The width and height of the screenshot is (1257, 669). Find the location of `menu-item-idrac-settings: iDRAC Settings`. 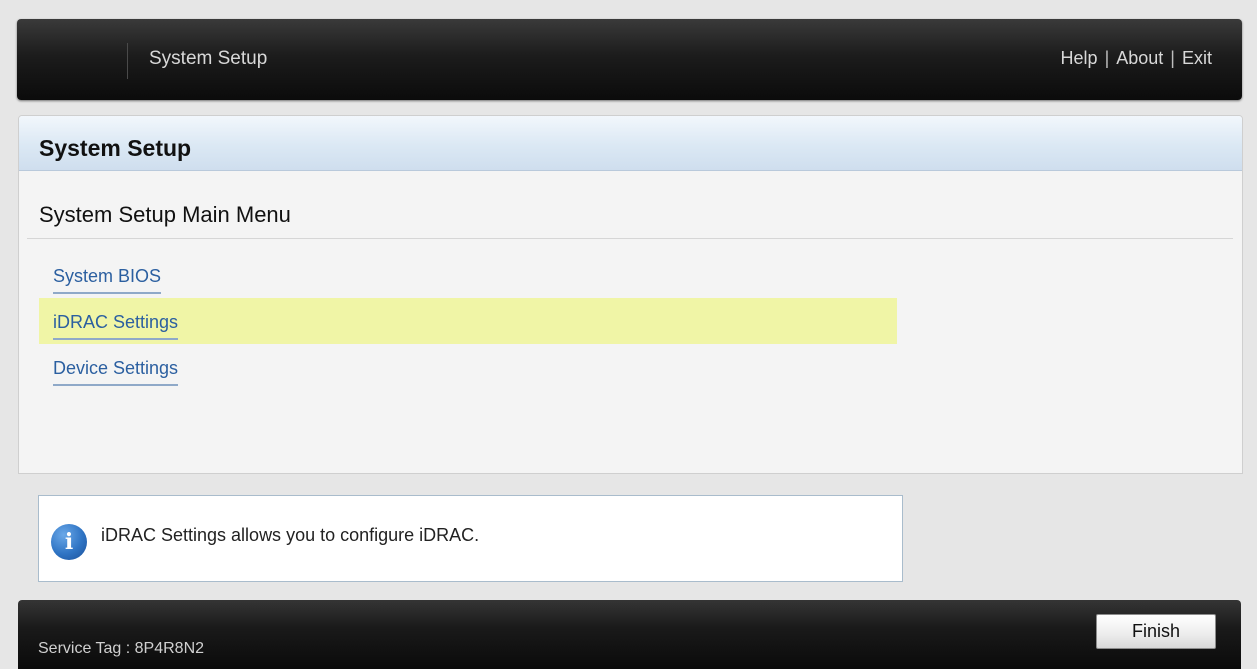

menu-item-idrac-settings: iDRAC Settings is located at coordinates (468, 321).